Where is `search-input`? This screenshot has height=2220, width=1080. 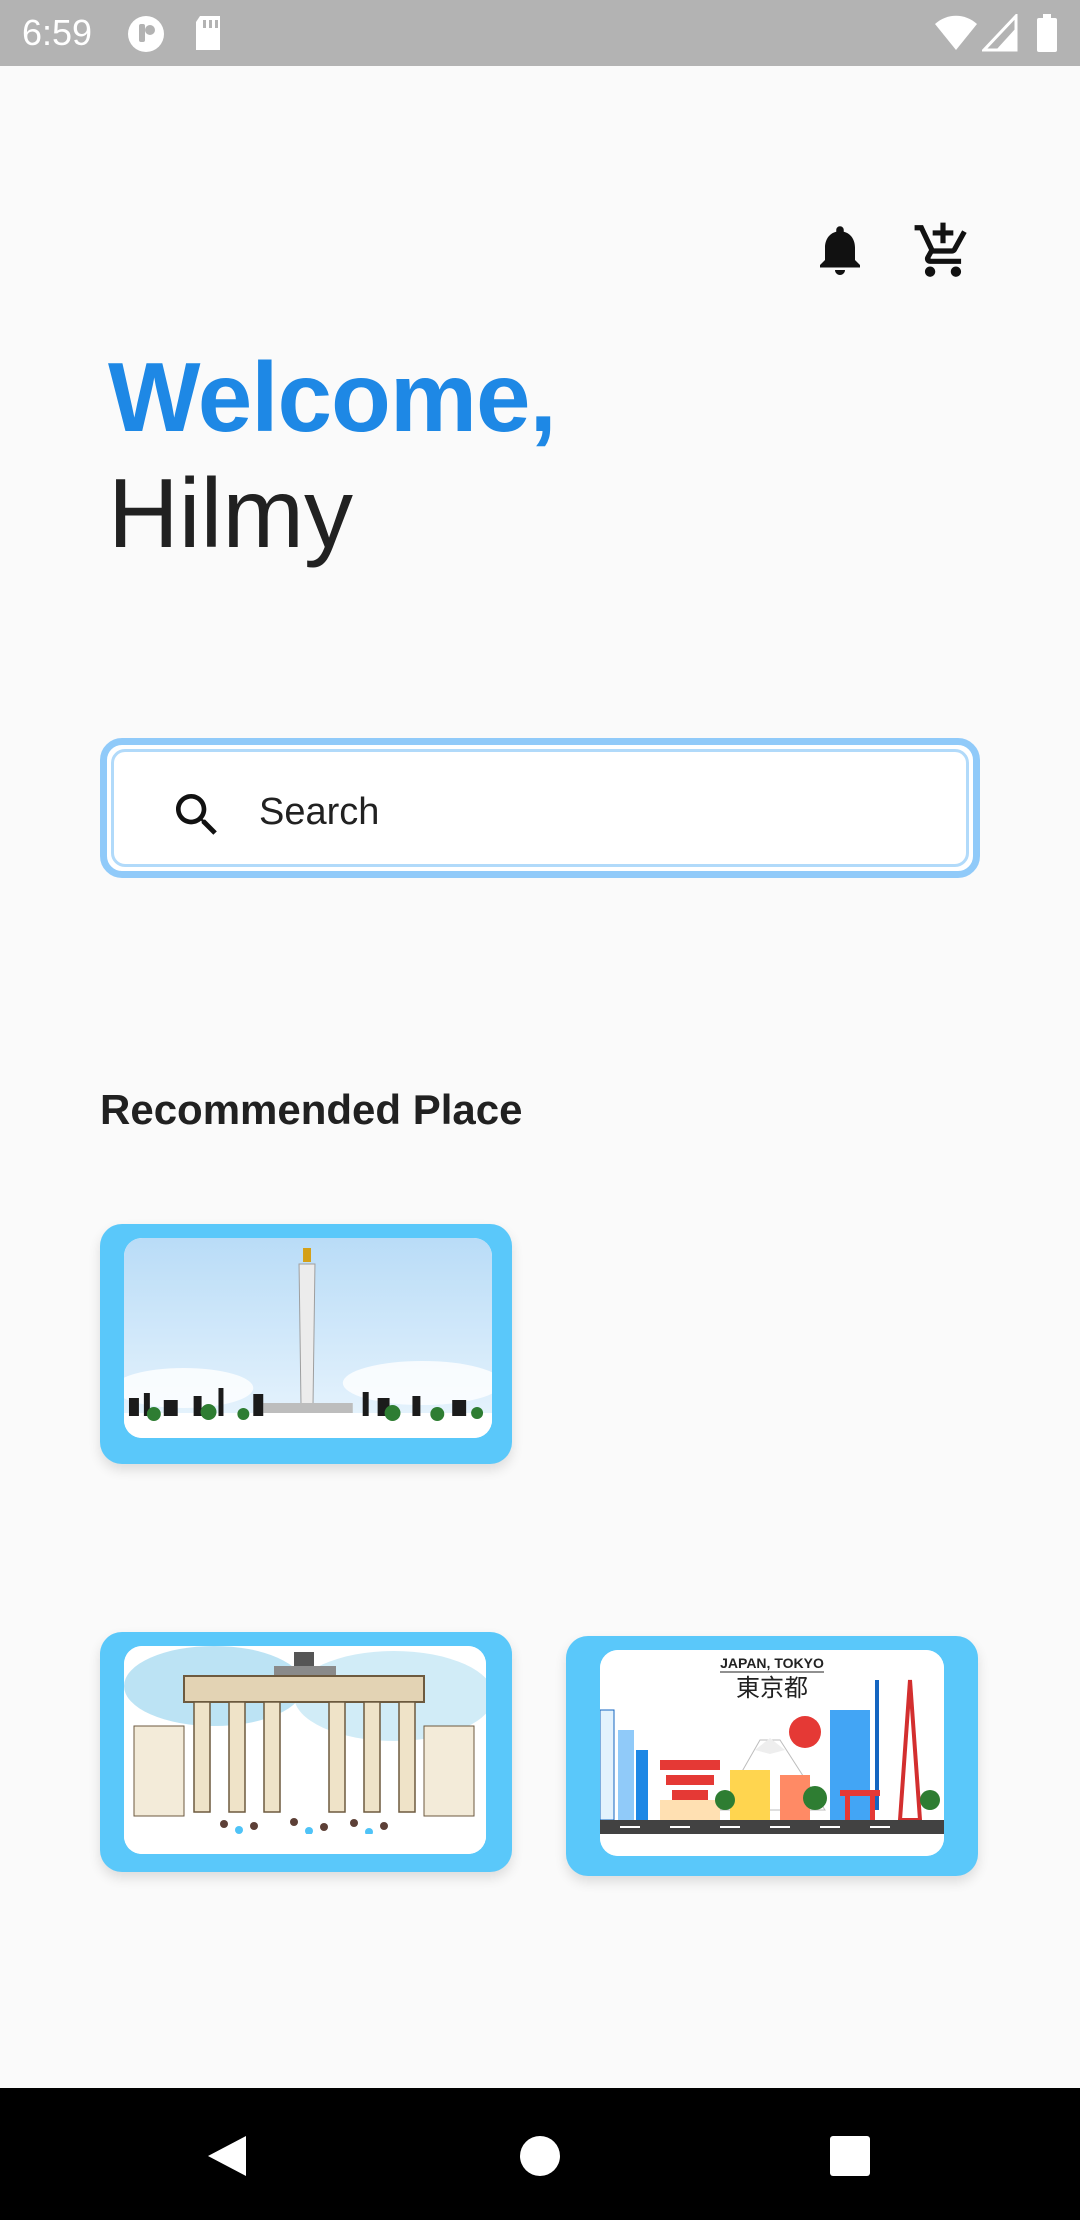
search-input is located at coordinates (579, 812).